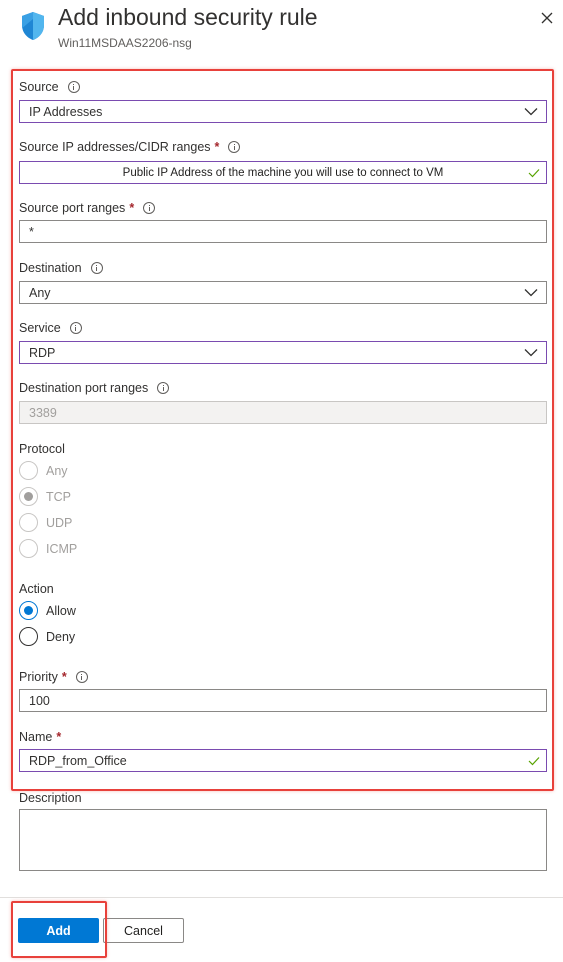 This screenshot has height=962, width=563. What do you see at coordinates (283, 352) in the screenshot?
I see `service-dropdown: RDP` at bounding box center [283, 352].